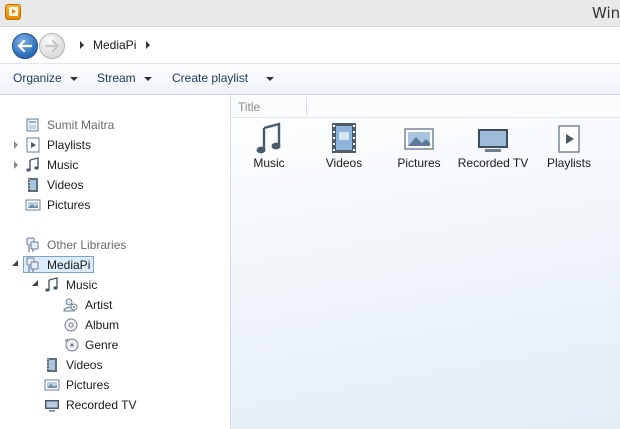 The width and height of the screenshot is (620, 429). I want to click on sidebar-item-label: Recorded TV, so click(101, 405).